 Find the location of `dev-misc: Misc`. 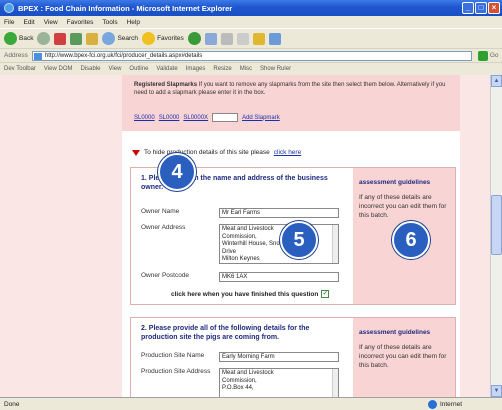

dev-misc: Misc is located at coordinates (246, 69).